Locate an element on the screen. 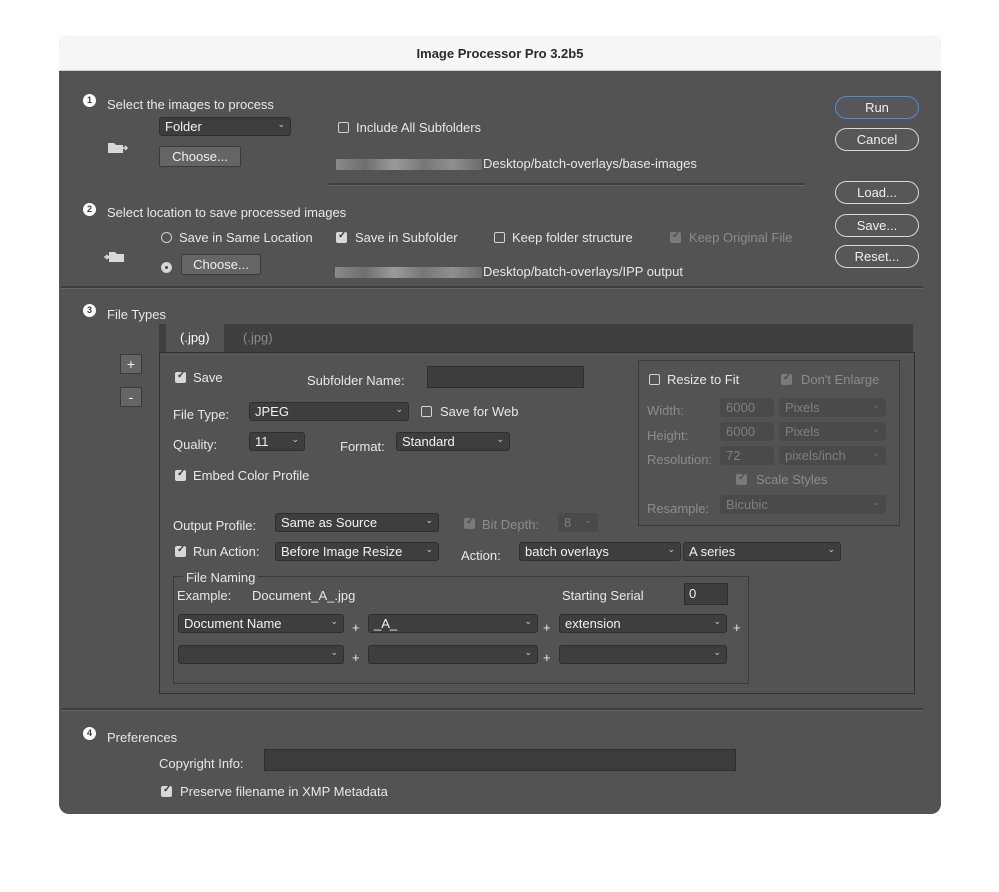 This screenshot has height=892, width=999. copyright-input is located at coordinates (500, 760).